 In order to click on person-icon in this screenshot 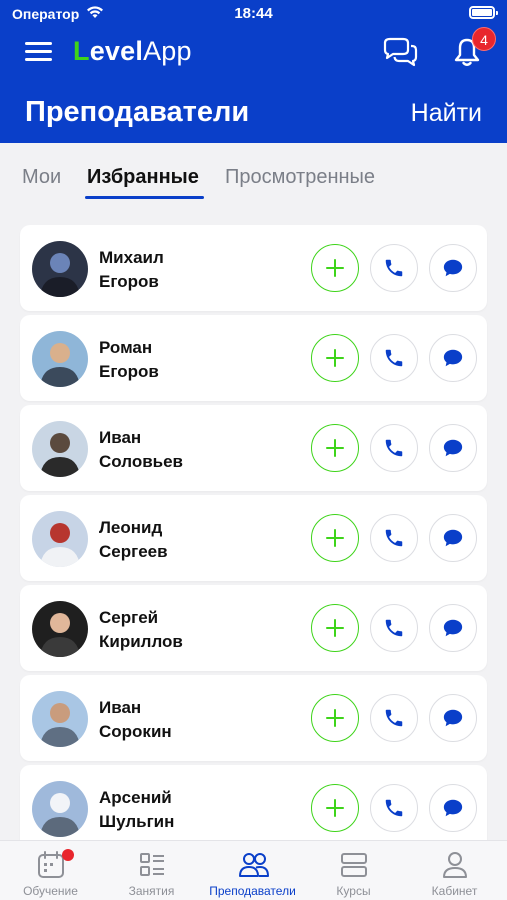, I will do `click(455, 865)`.